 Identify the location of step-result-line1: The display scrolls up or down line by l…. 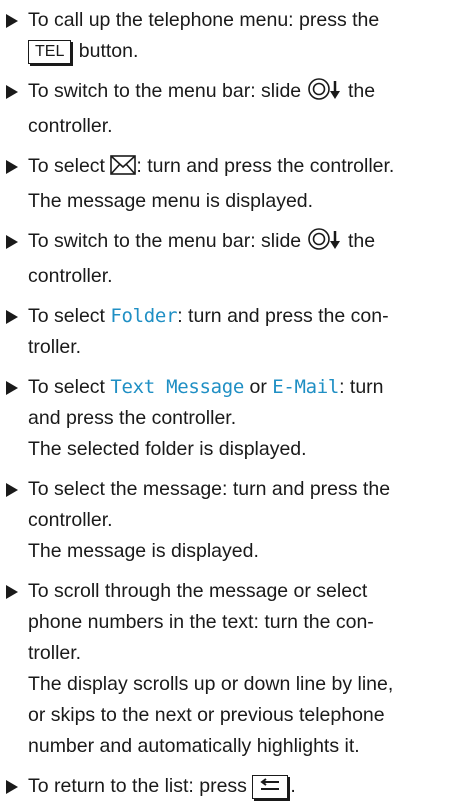
(211, 684).